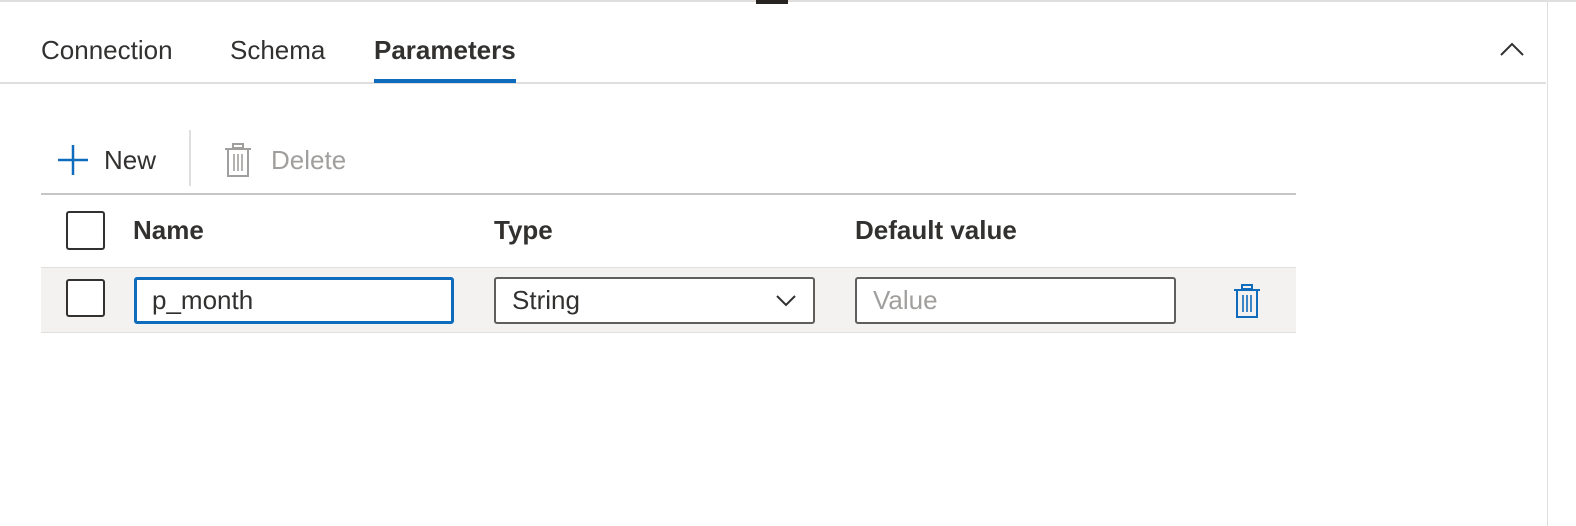  I want to click on row-checkbox, so click(85, 298).